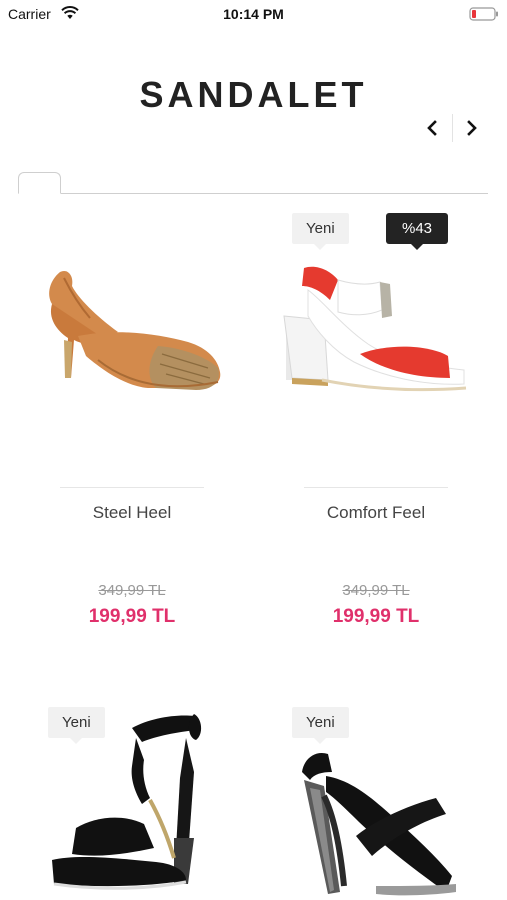 This screenshot has height=900, width=507. Describe the element at coordinates (417, 231) in the screenshot. I see `discount-badge: %43` at that location.